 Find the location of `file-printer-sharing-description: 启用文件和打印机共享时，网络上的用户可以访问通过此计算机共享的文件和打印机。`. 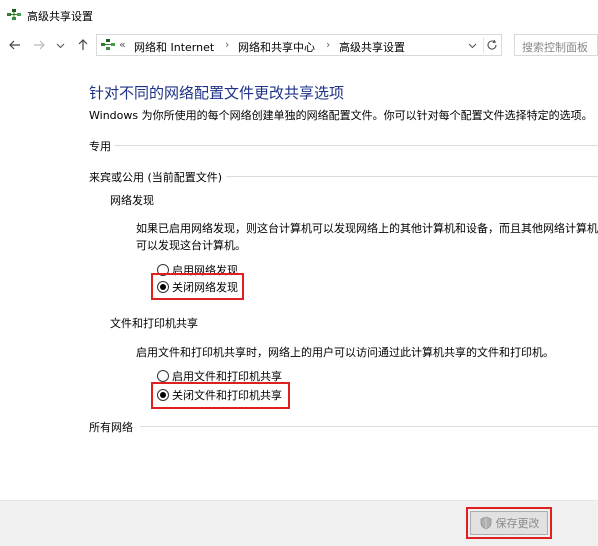

file-printer-sharing-description: 启用文件和打印机共享时，网络上的用户可以访问通过此计算机共享的文件和打印机。 is located at coordinates (345, 352).